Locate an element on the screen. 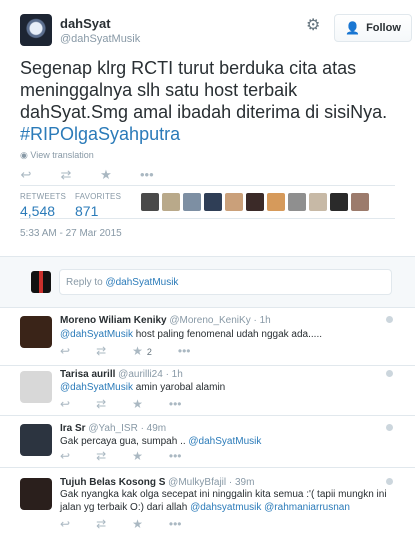 The width and height of the screenshot is (415, 535). reply-header: Tujuh Belas Kosong S @MulkyBfajil · 39m is located at coordinates (157, 482).